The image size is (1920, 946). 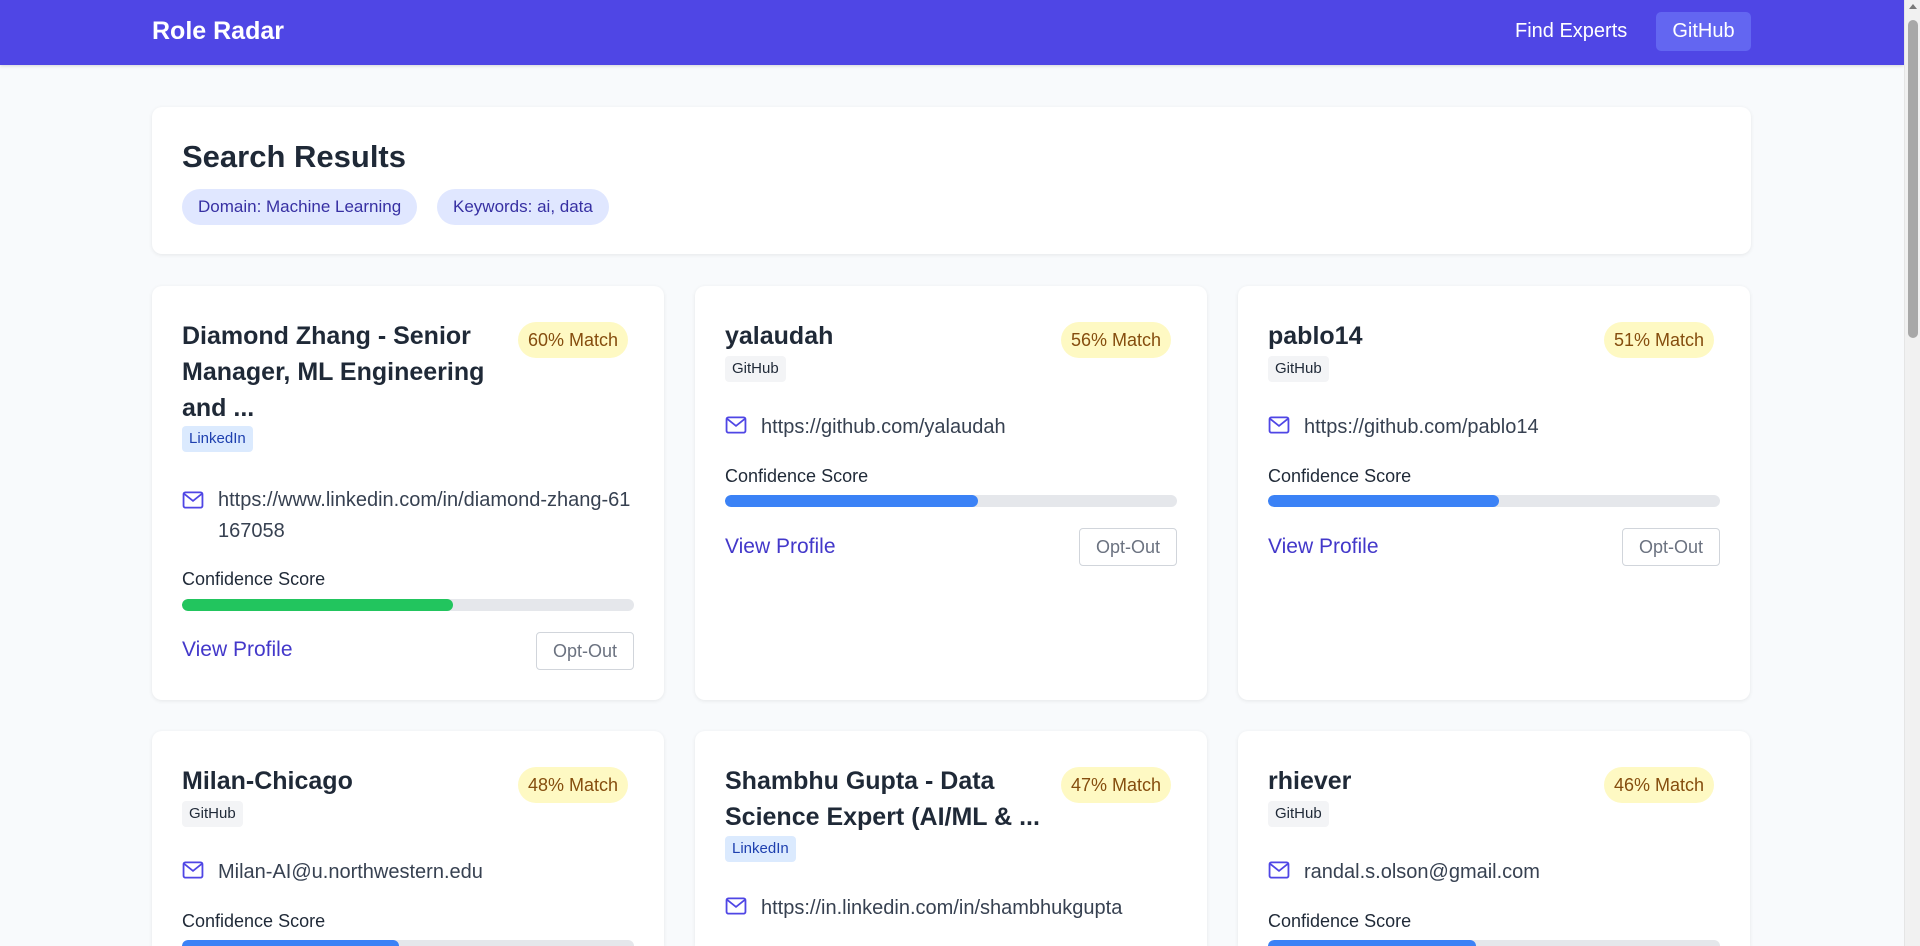 I want to click on match-badge: 51% Match, so click(x=1658, y=340).